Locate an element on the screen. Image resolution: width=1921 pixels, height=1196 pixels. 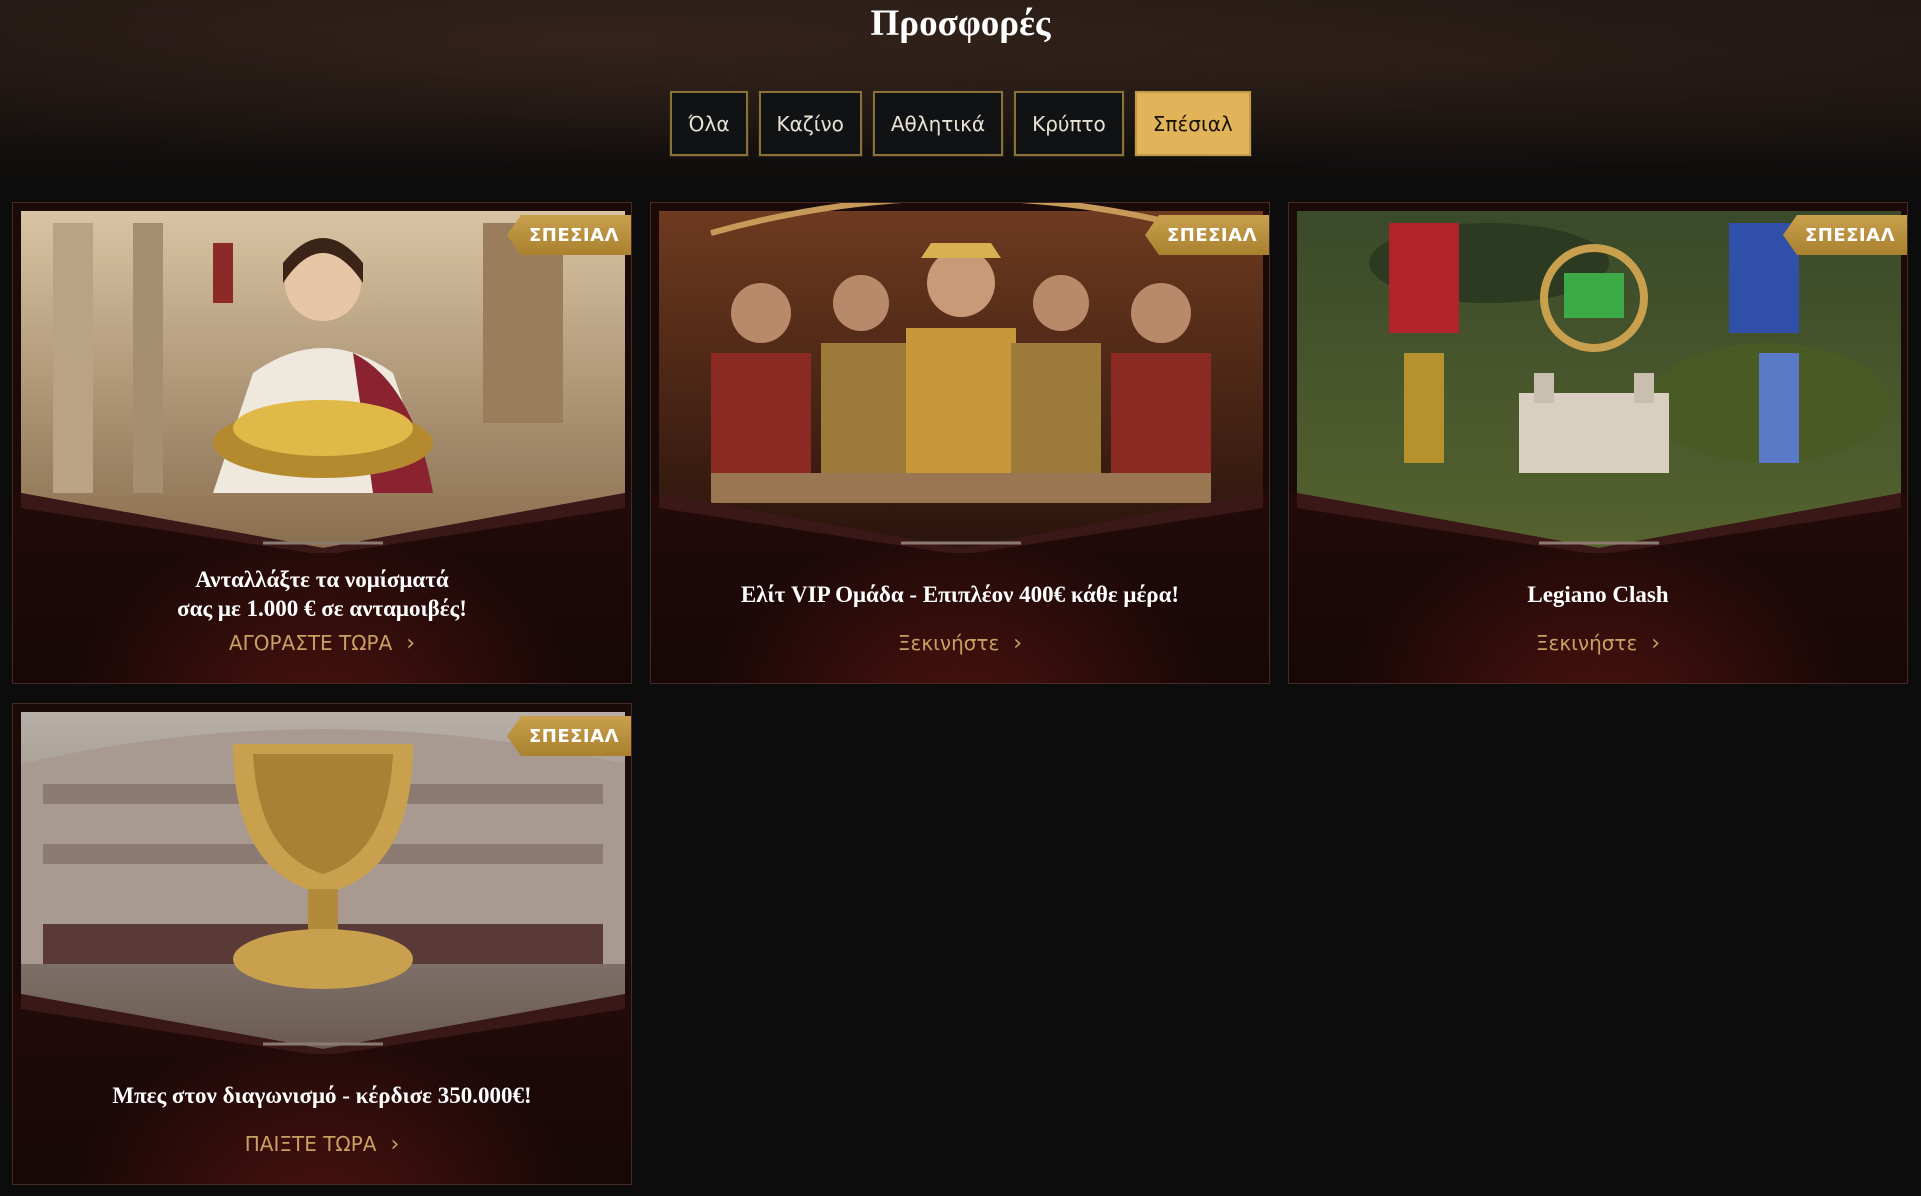
page-title: Προσφορές is located at coordinates (960, 23).